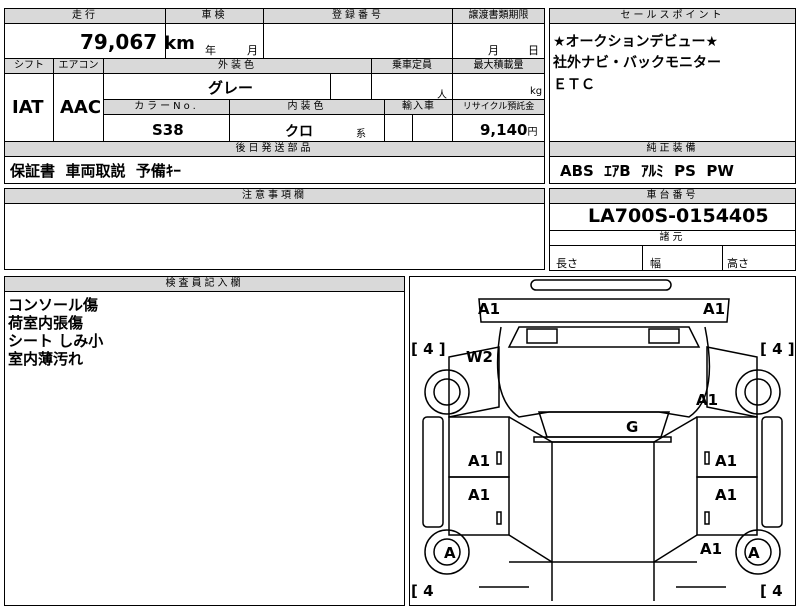 The width and height of the screenshot is (800, 606). I want to click on parts-label: 後日発送部品, so click(274, 148).